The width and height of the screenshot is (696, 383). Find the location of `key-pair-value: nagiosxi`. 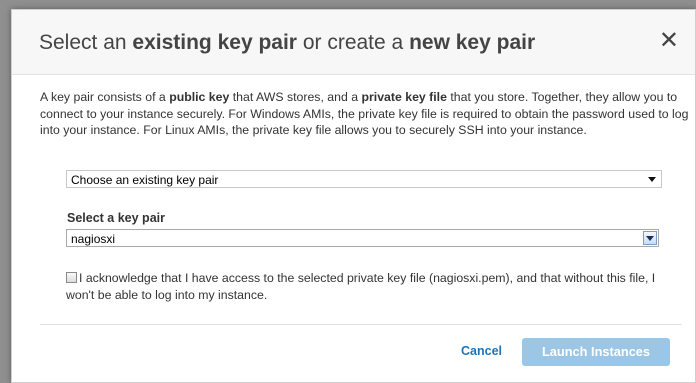

key-pair-value: nagiosxi is located at coordinates (93, 239).